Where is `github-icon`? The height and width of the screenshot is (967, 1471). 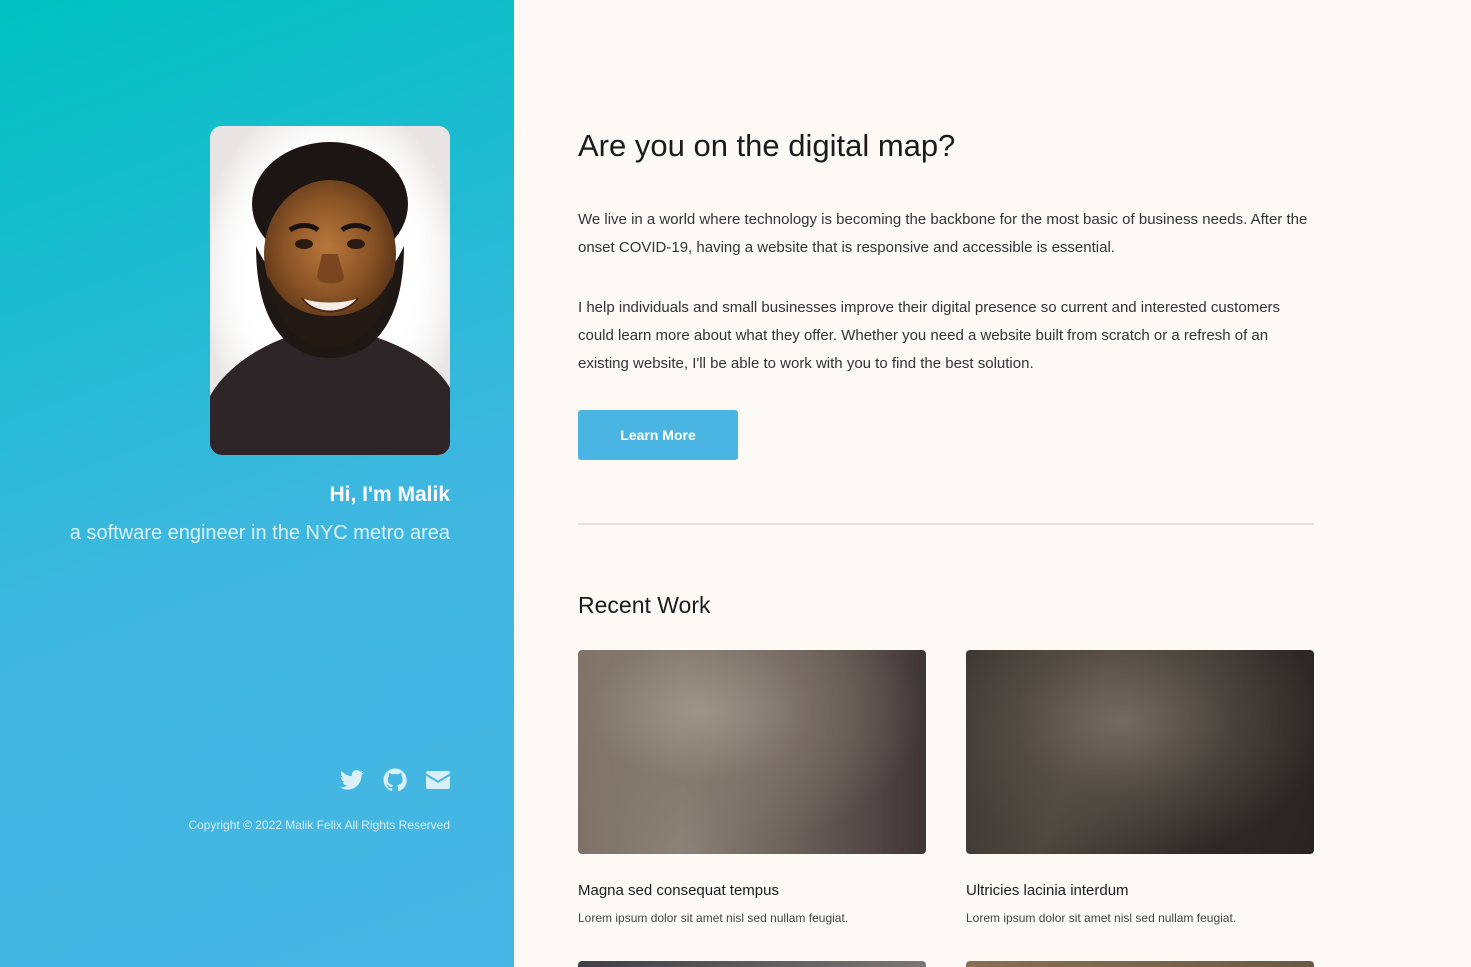
github-icon is located at coordinates (395, 780).